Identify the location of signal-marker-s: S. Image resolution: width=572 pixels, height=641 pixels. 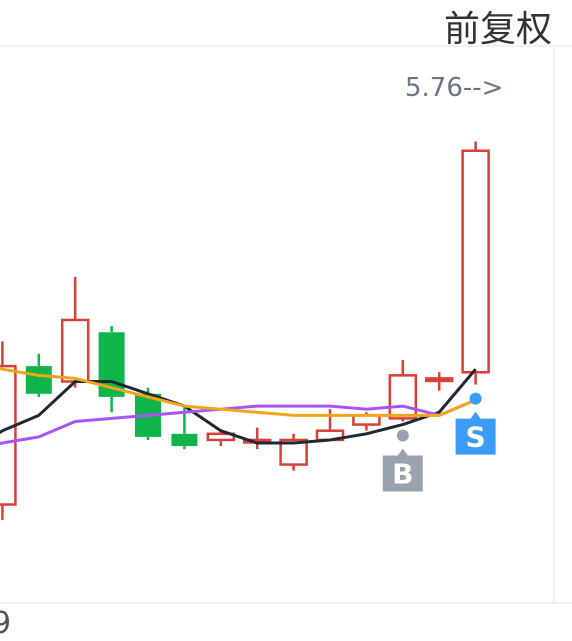
(475, 423).